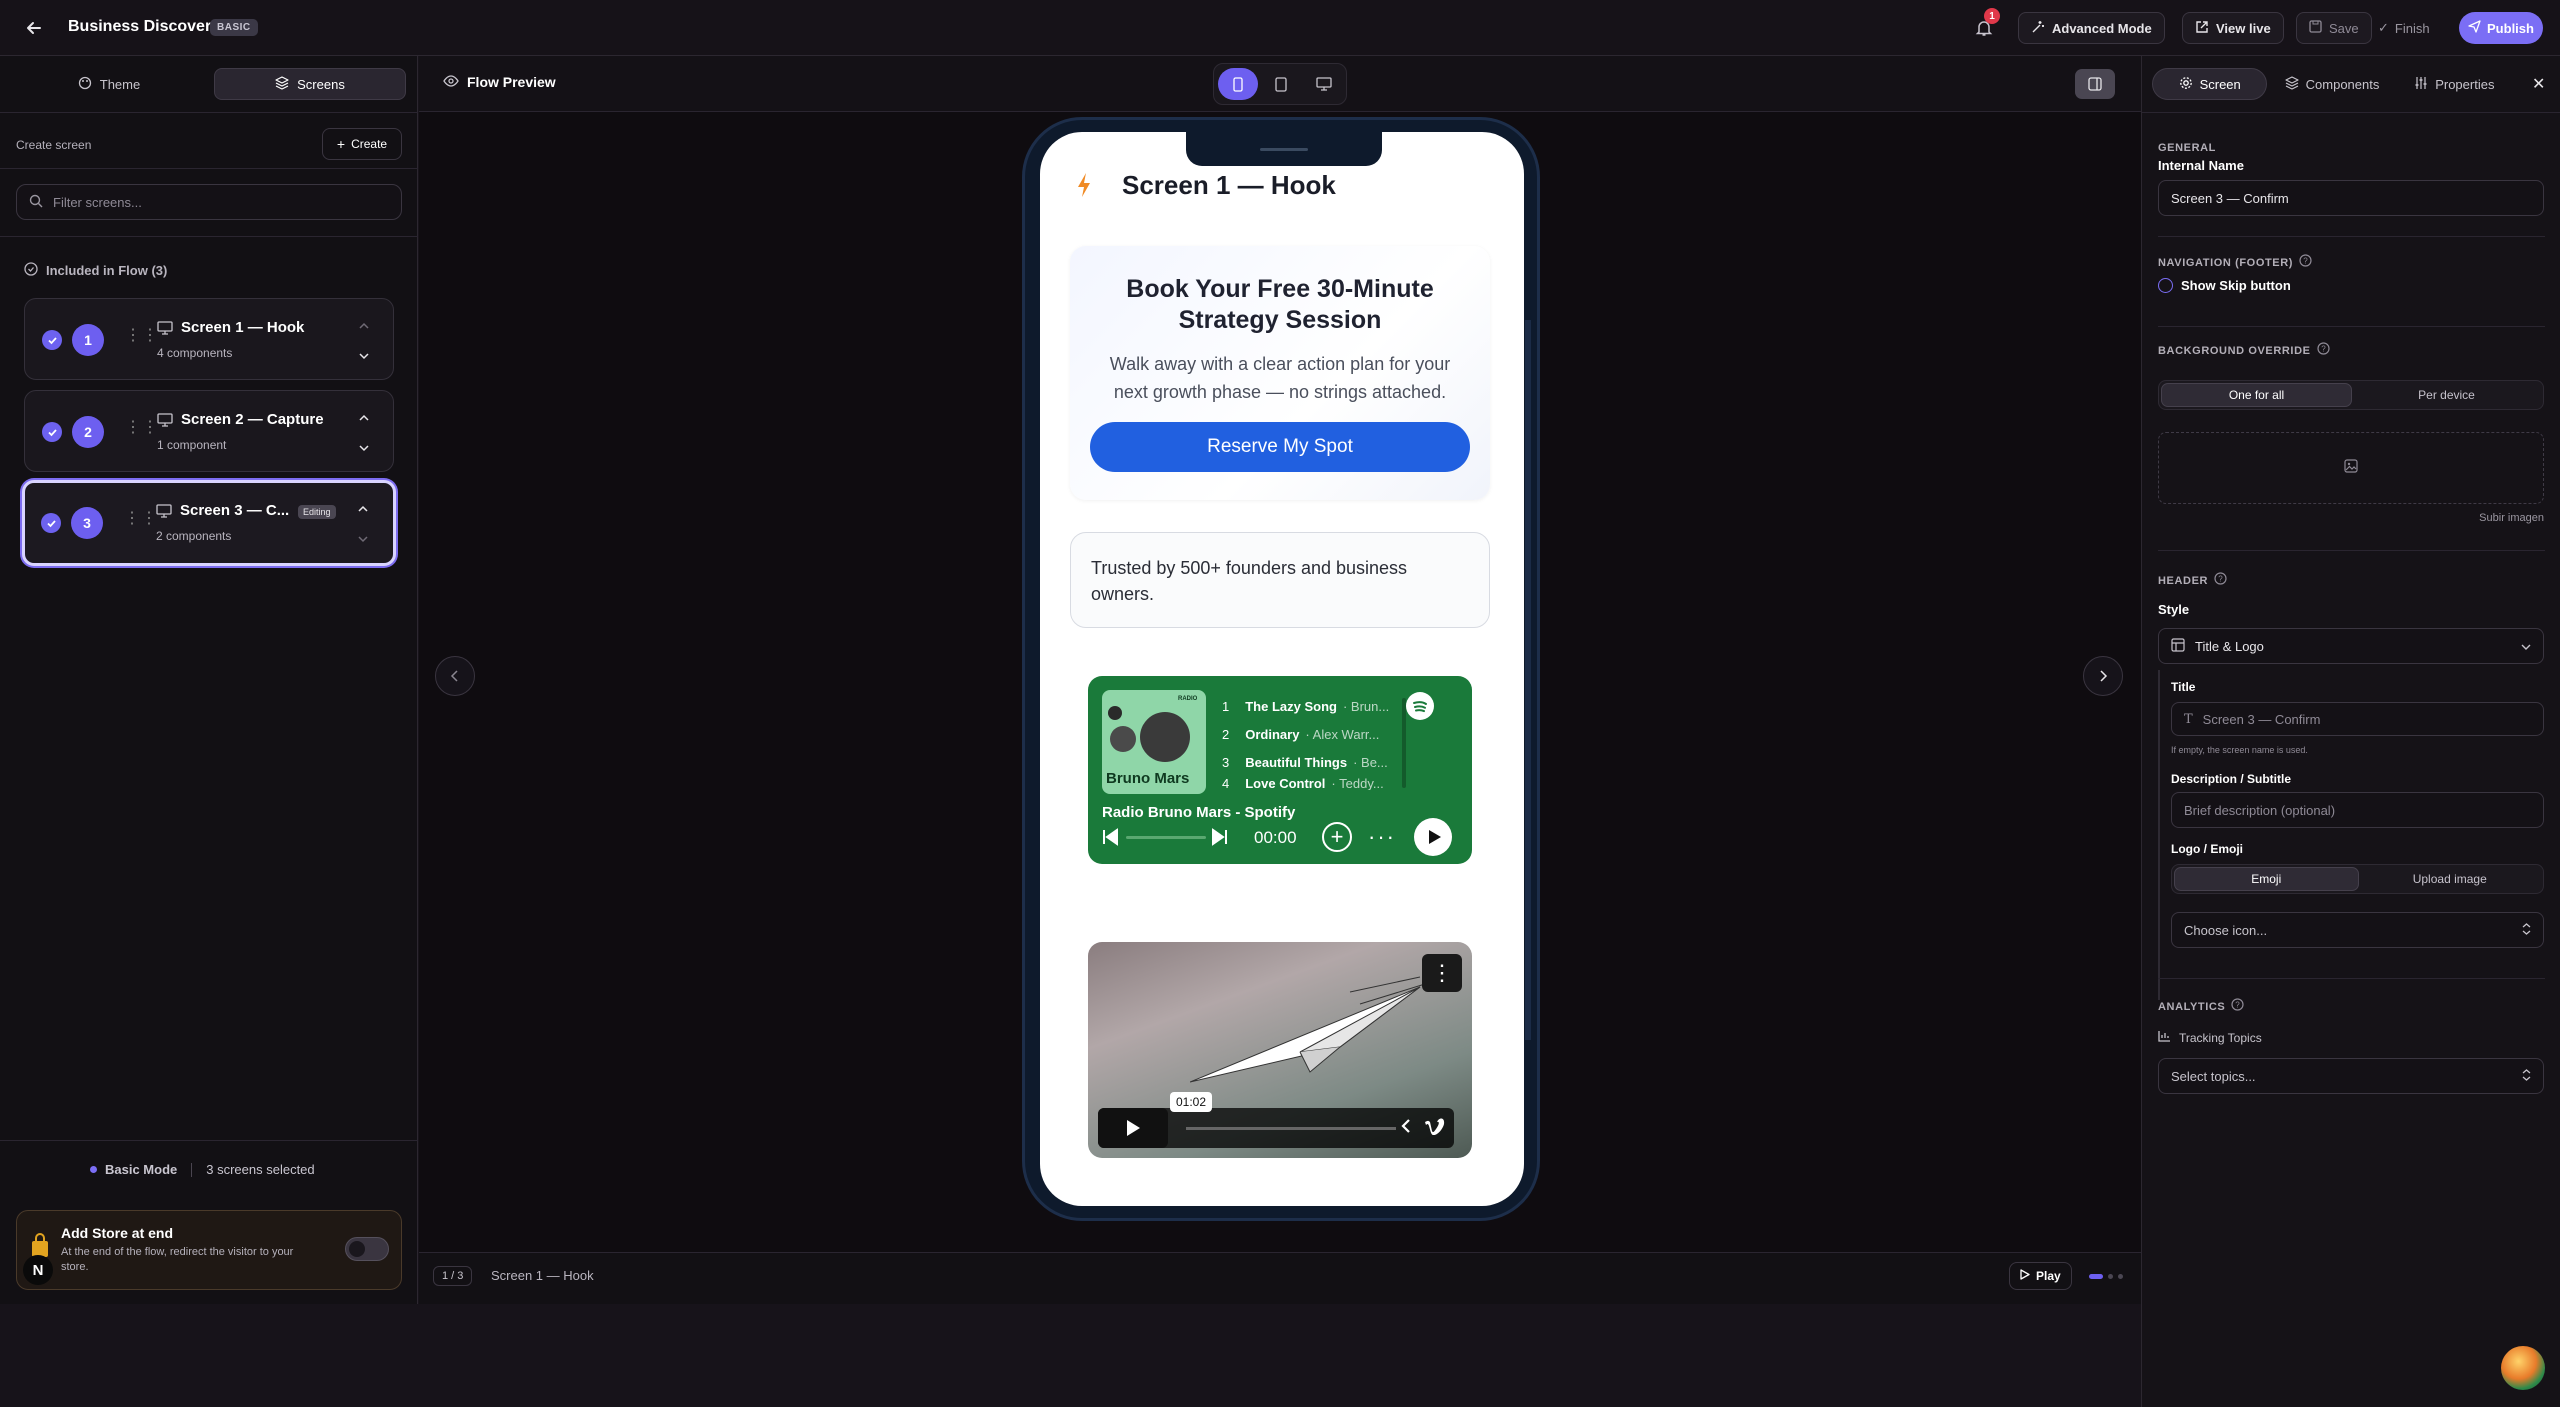 The height and width of the screenshot is (1407, 2560). Describe the element at coordinates (1220, 839) in the screenshot. I see `next-track-icon` at that location.